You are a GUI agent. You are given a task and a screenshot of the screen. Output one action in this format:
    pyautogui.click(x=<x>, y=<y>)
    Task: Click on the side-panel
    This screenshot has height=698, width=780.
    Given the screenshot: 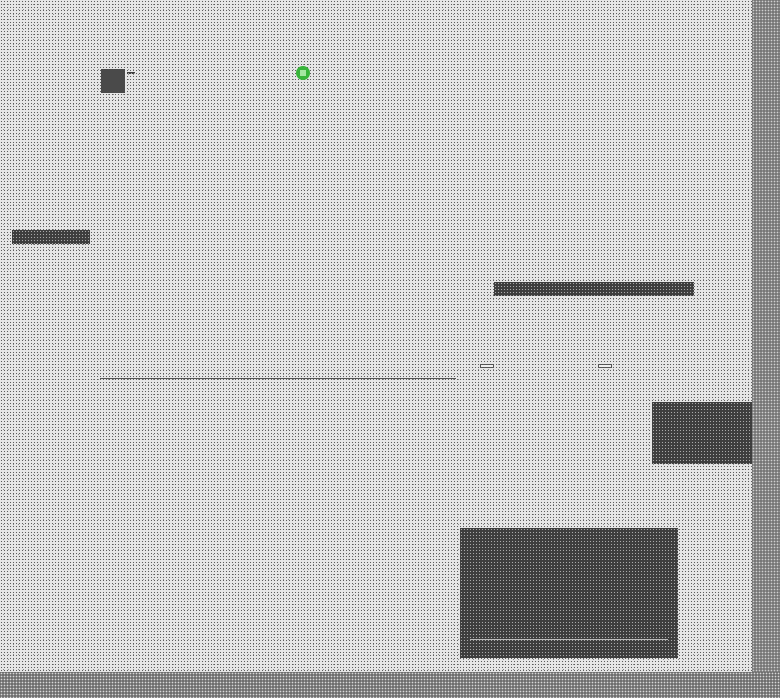 What is the action you would take?
    pyautogui.click(x=702, y=433)
    